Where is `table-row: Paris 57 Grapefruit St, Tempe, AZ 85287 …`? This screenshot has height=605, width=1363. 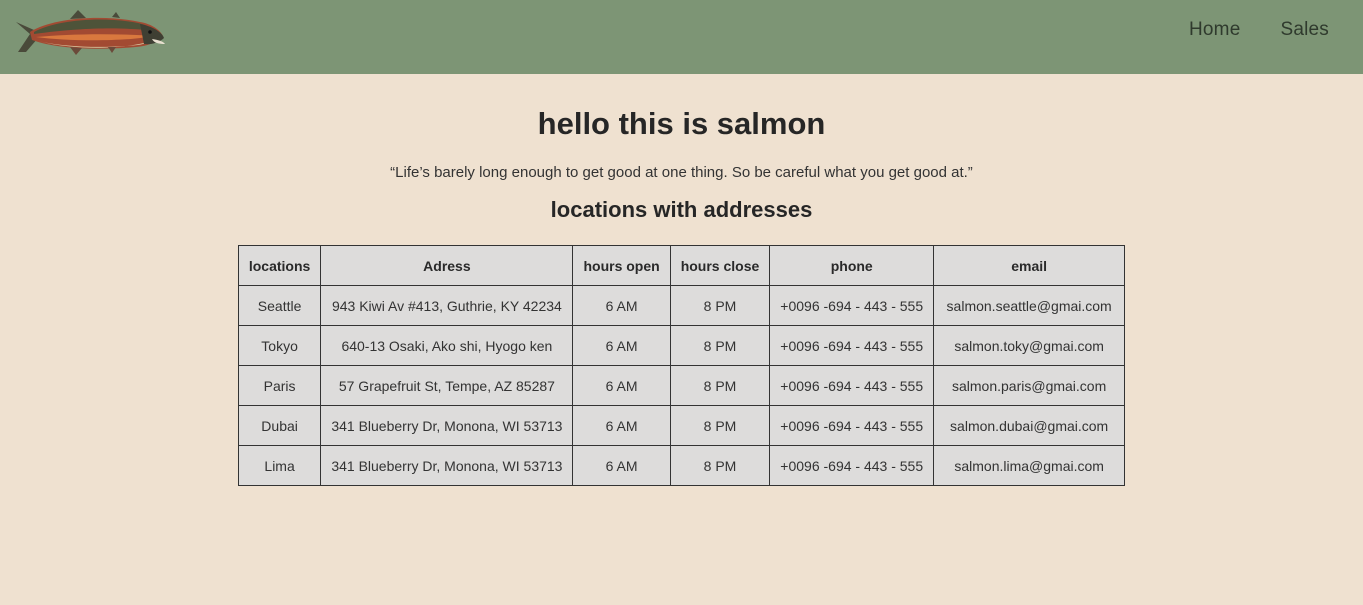 table-row: Paris 57 Grapefruit St, Tempe, AZ 85287 … is located at coordinates (681, 385).